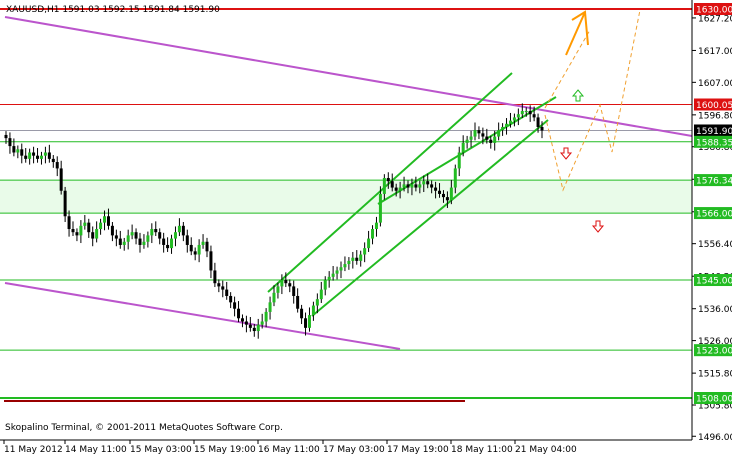 This screenshot has width=732, height=455. What do you see at coordinates (354, 450) in the screenshot?
I see `time-tick-label: 17 May 03:00` at bounding box center [354, 450].